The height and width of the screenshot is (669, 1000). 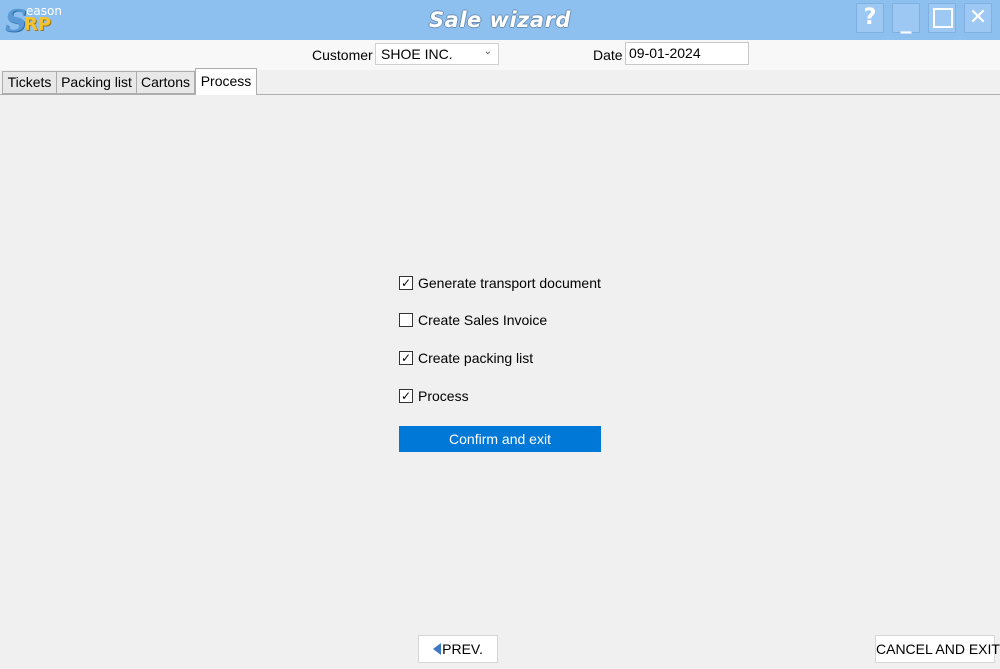 I want to click on tab-process: Process, so click(x=226, y=81).